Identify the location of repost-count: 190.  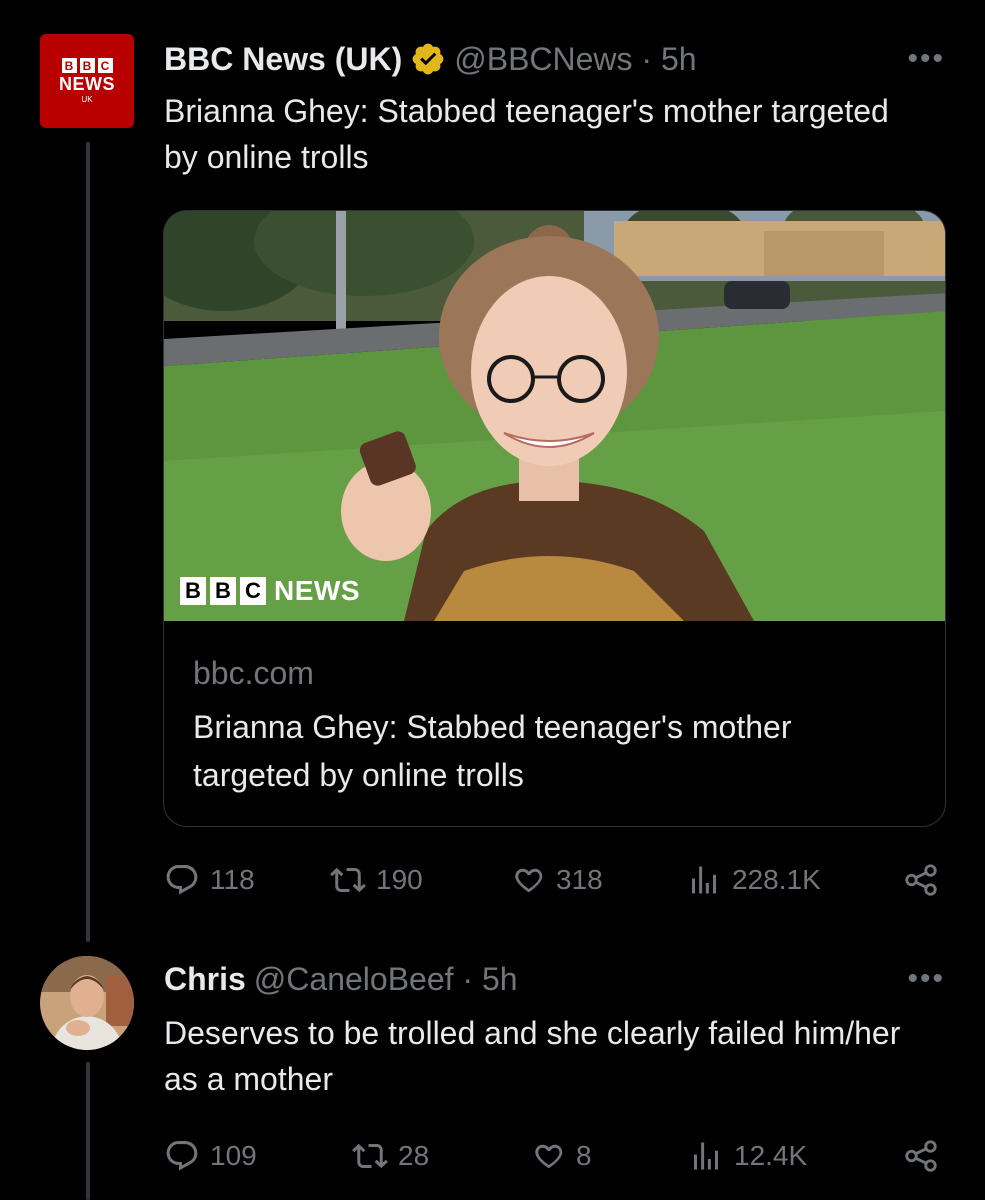
(399, 879).